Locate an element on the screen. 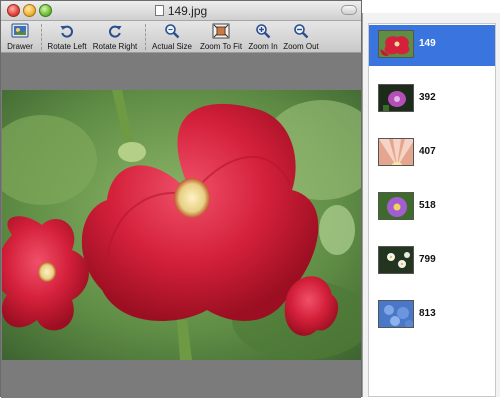  zoom-in-button: Zoom In is located at coordinates (263, 37).